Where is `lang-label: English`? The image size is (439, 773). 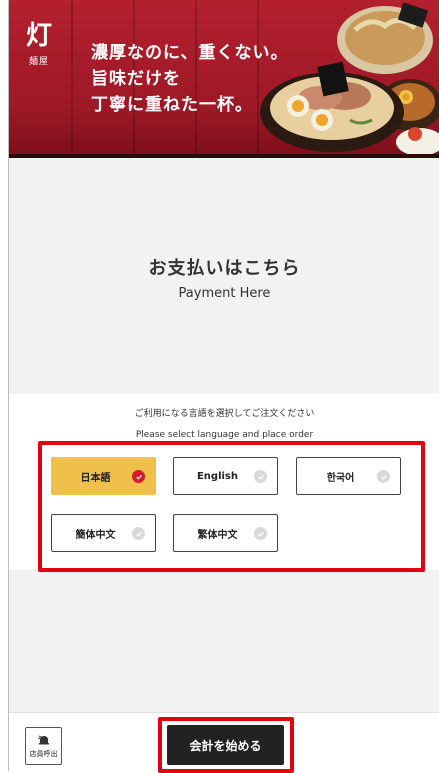 lang-label: English is located at coordinates (217, 476).